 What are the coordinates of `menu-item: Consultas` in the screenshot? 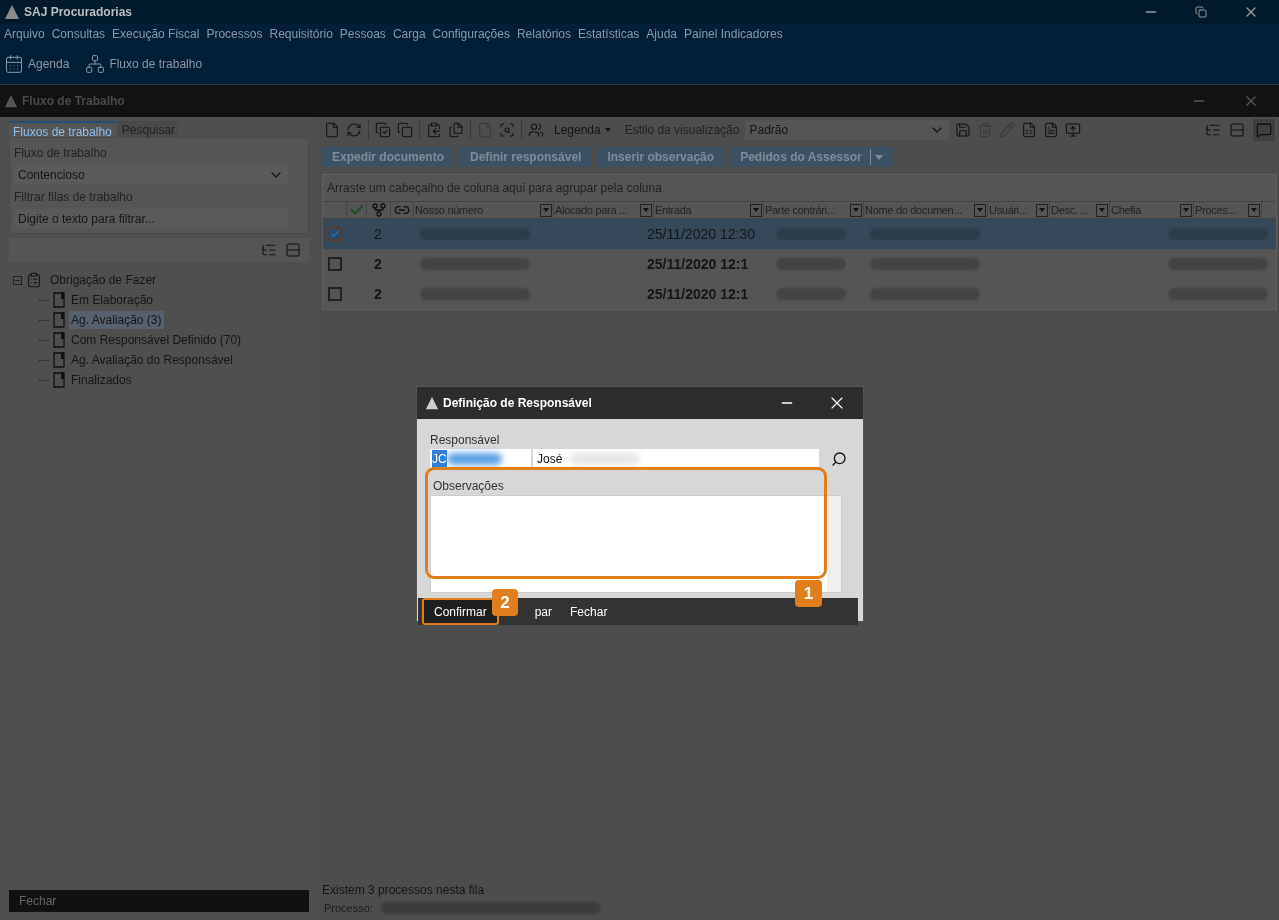 It's located at (78, 34).